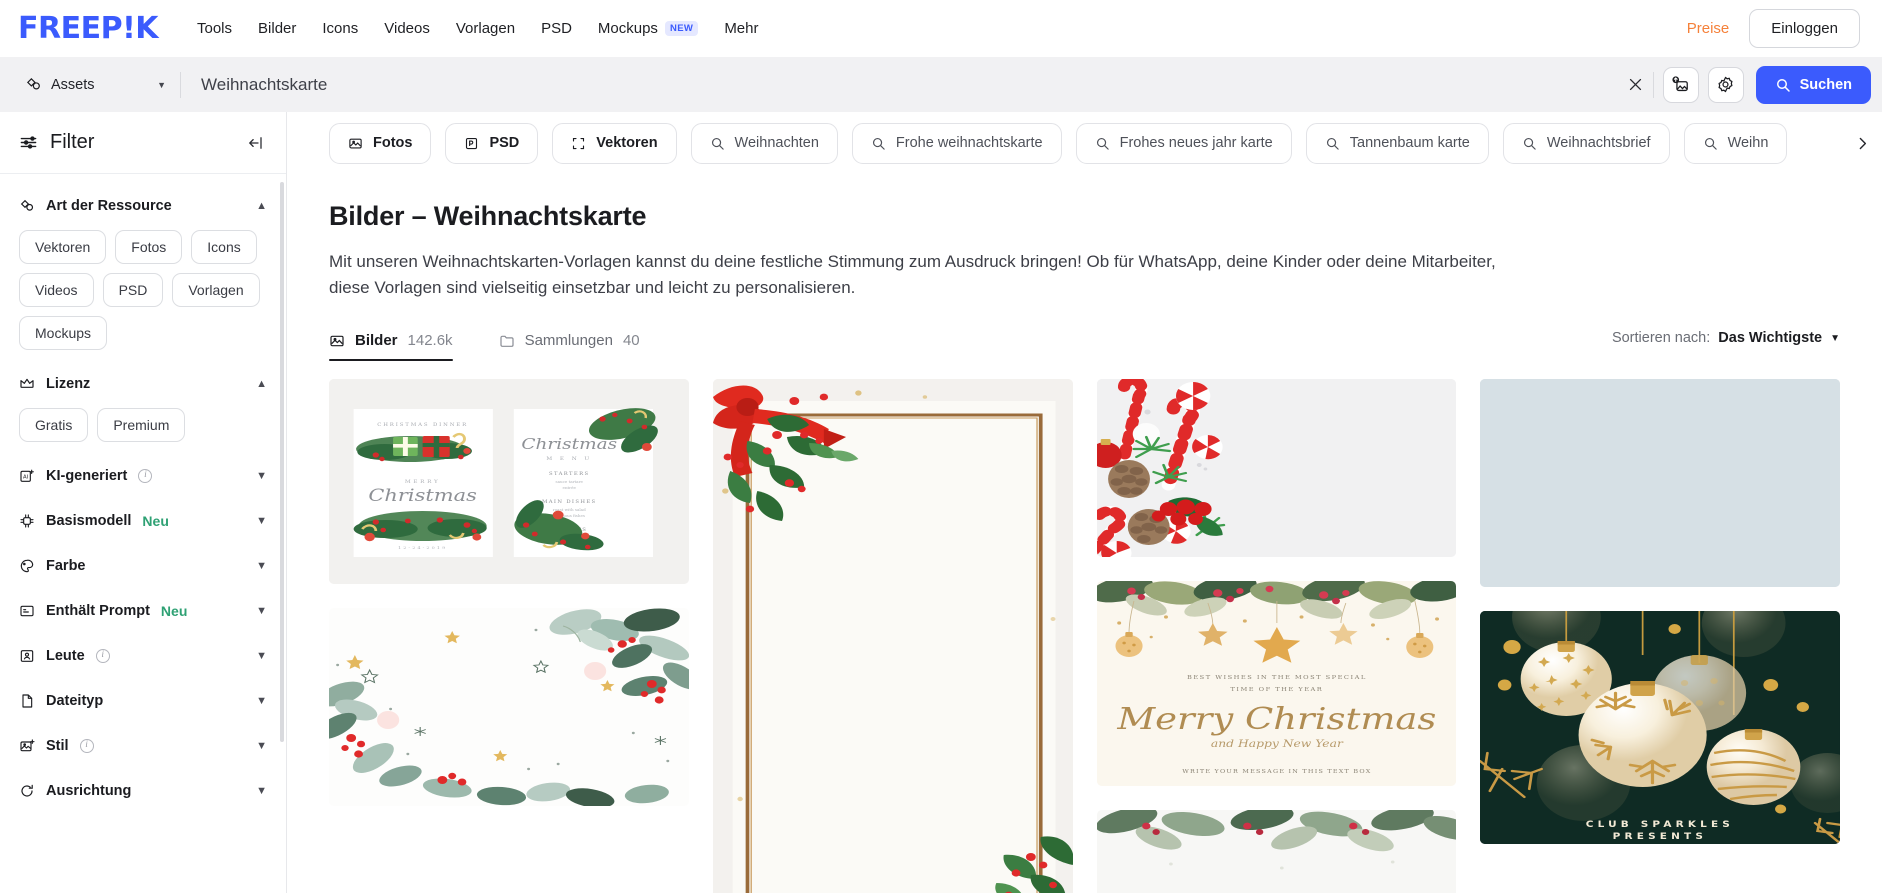 The height and width of the screenshot is (893, 1882). I want to click on filter-chip-icons: Icons, so click(224, 247).